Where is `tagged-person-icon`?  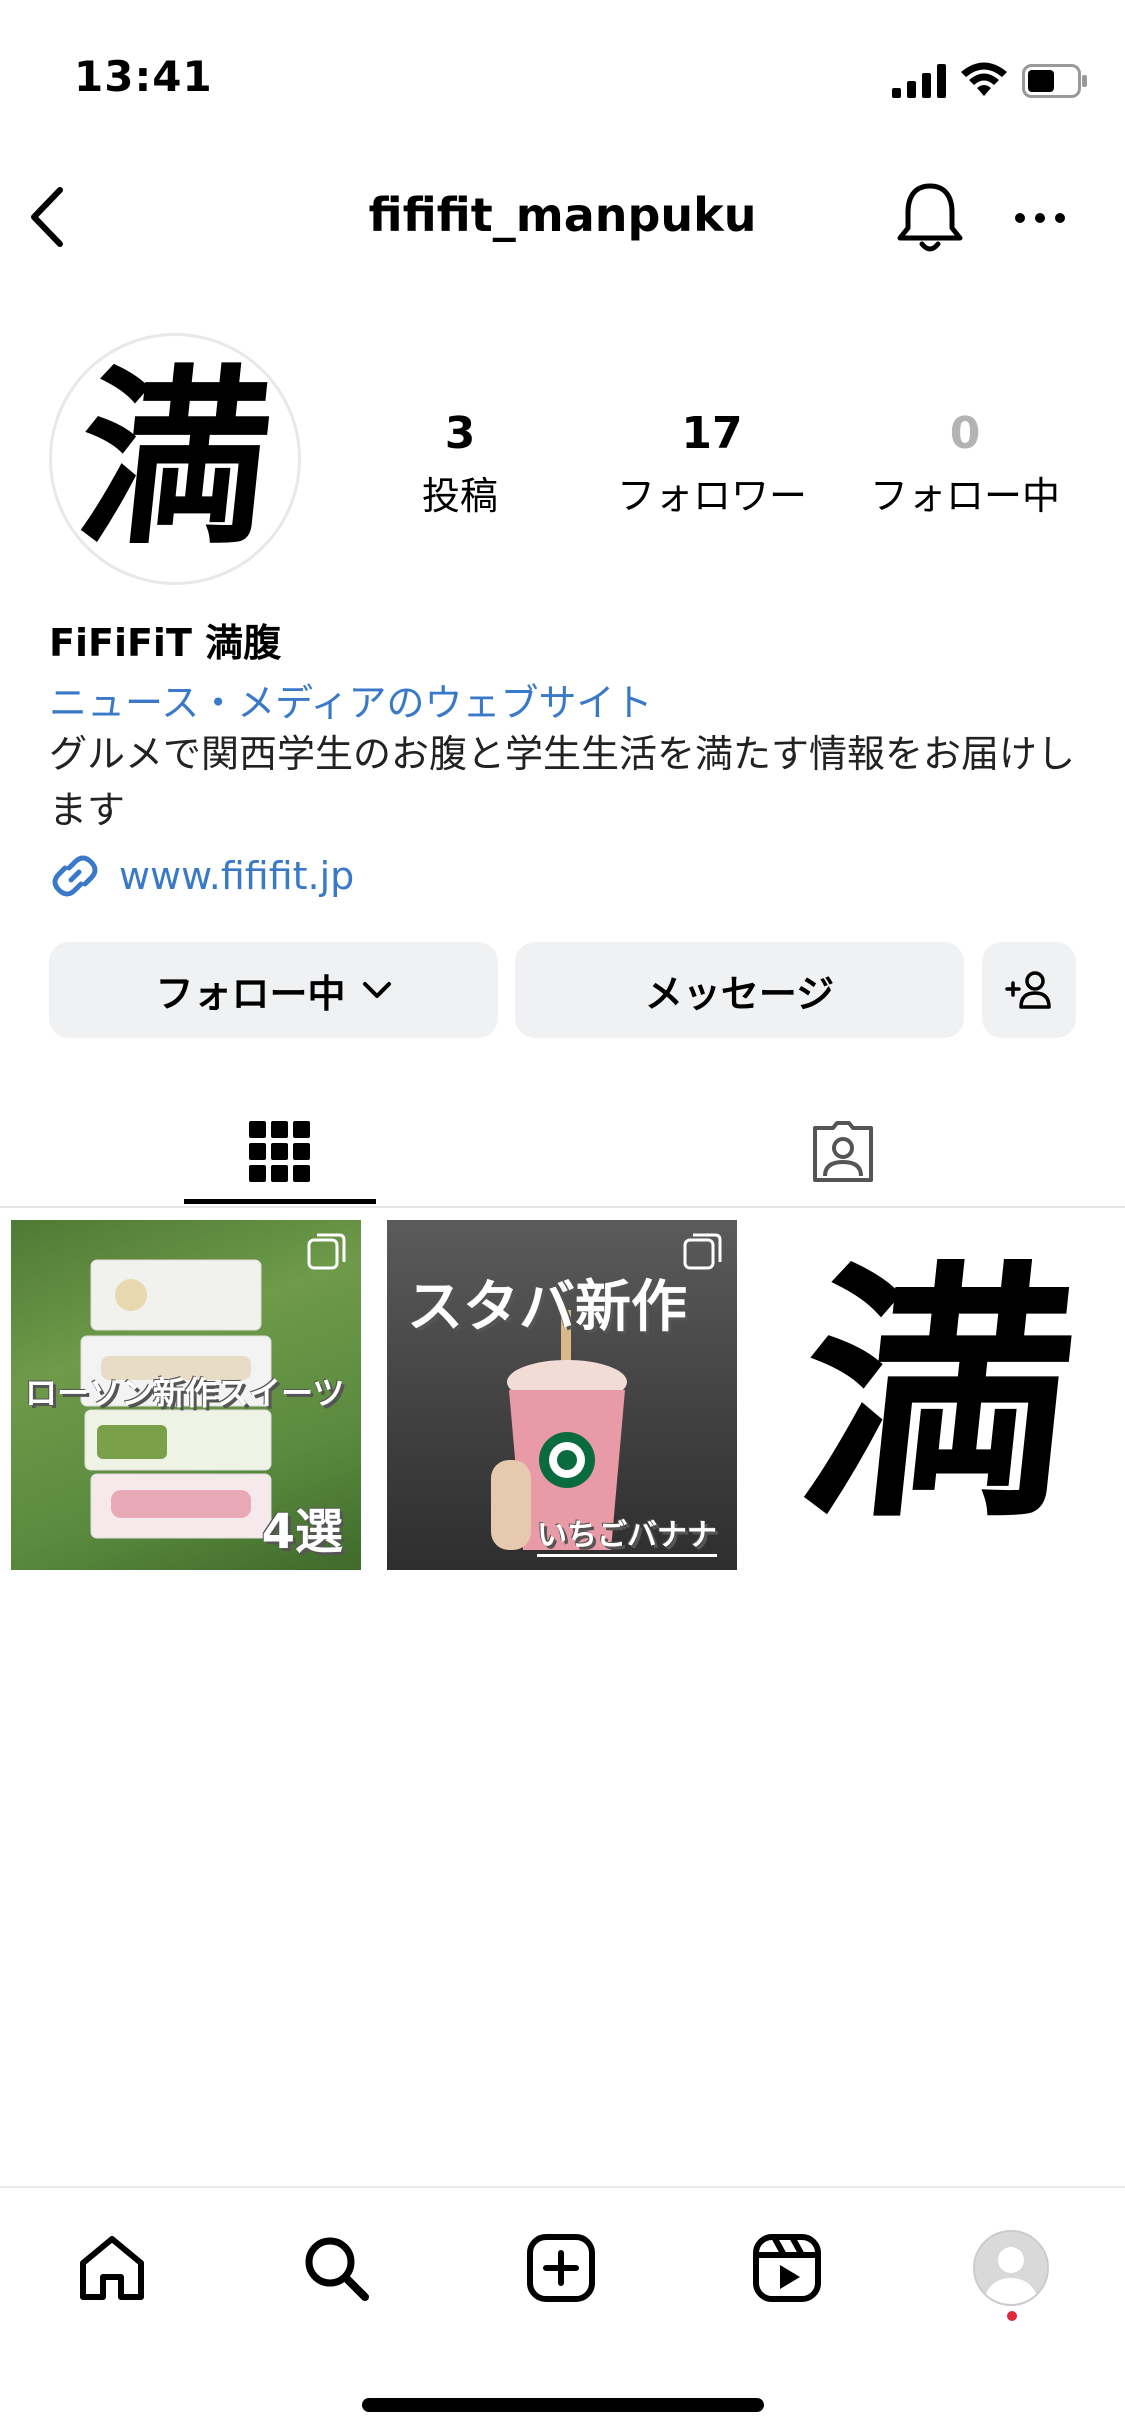 tagged-person-icon is located at coordinates (843, 1151).